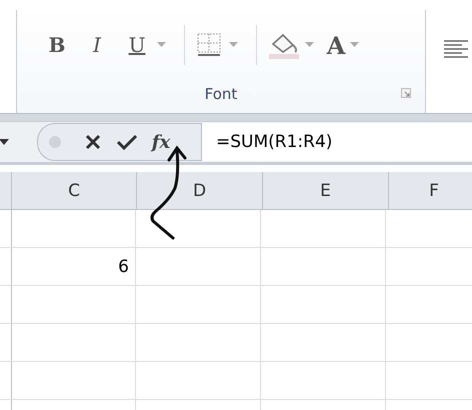  I want to click on dialog-launcher-icon, so click(406, 93).